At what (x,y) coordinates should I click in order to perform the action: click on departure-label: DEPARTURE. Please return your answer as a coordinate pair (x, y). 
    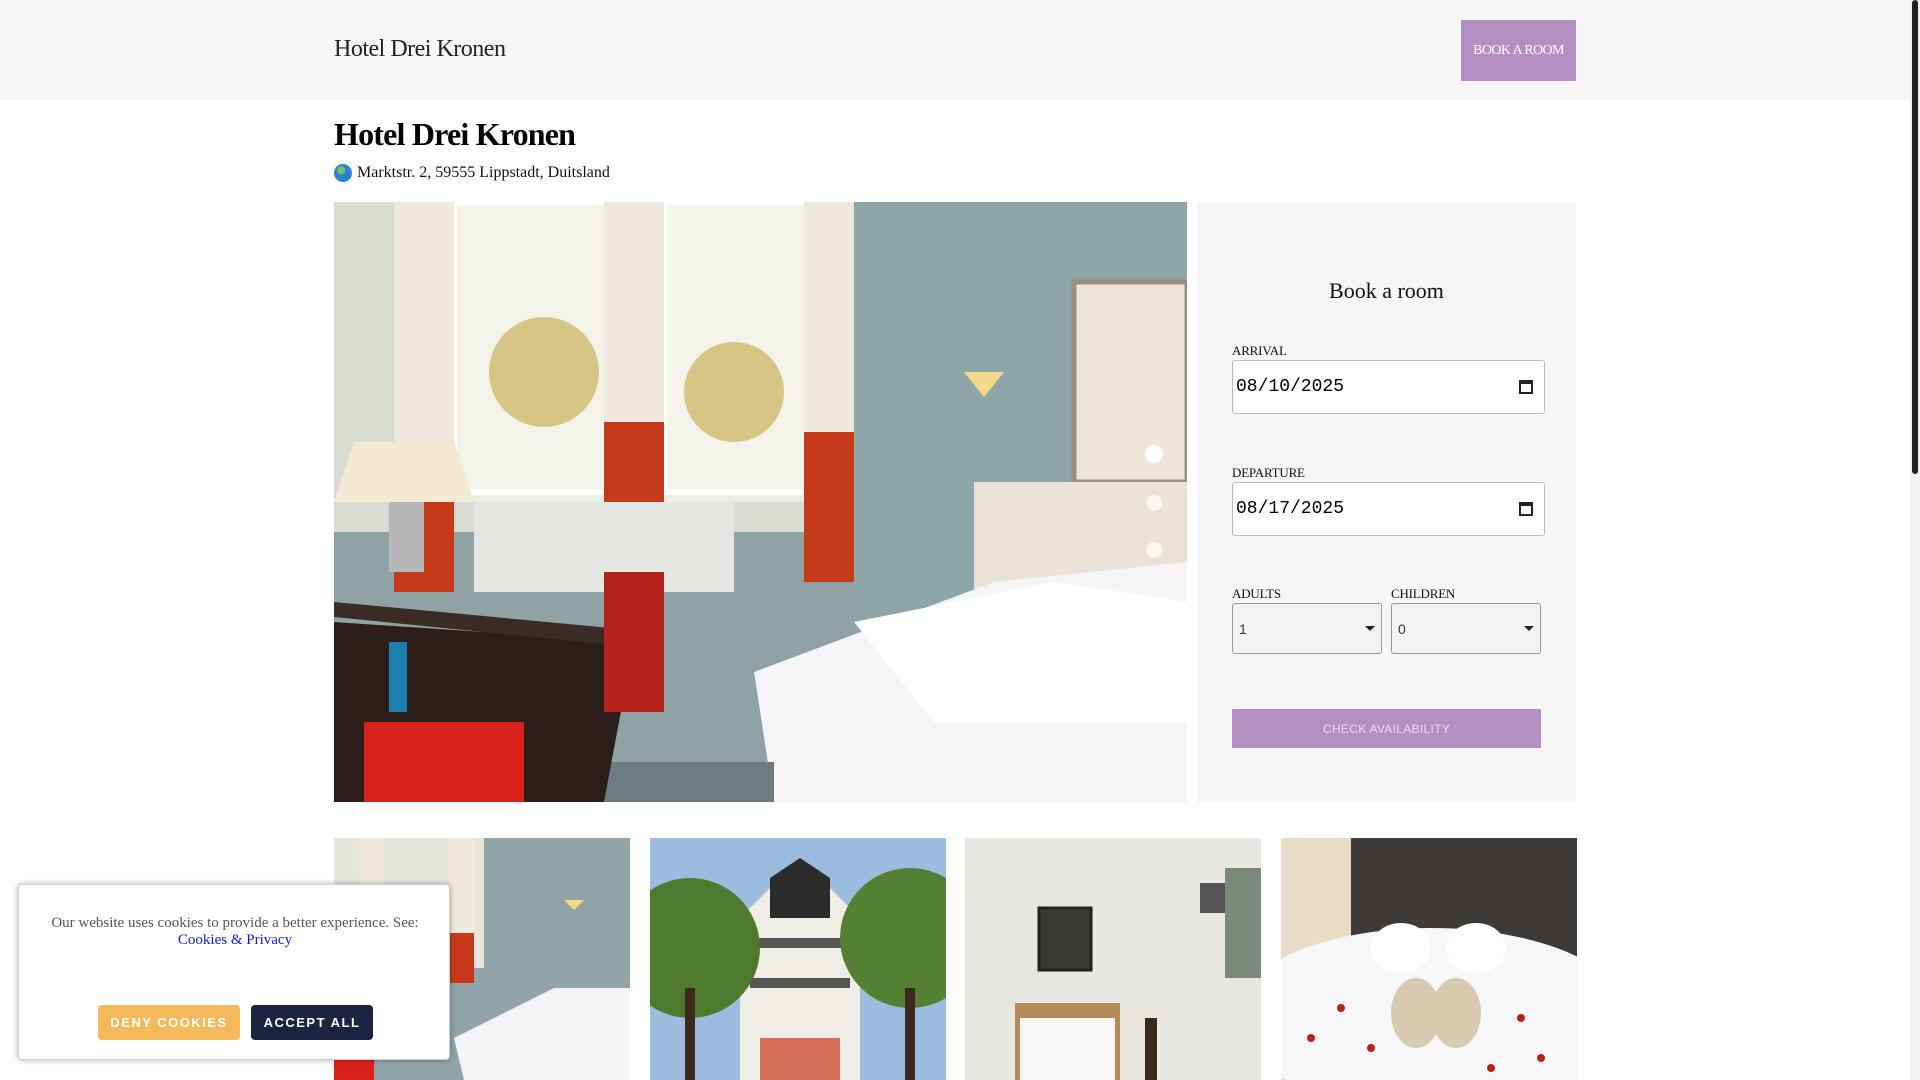
    Looking at the image, I should click on (1268, 472).